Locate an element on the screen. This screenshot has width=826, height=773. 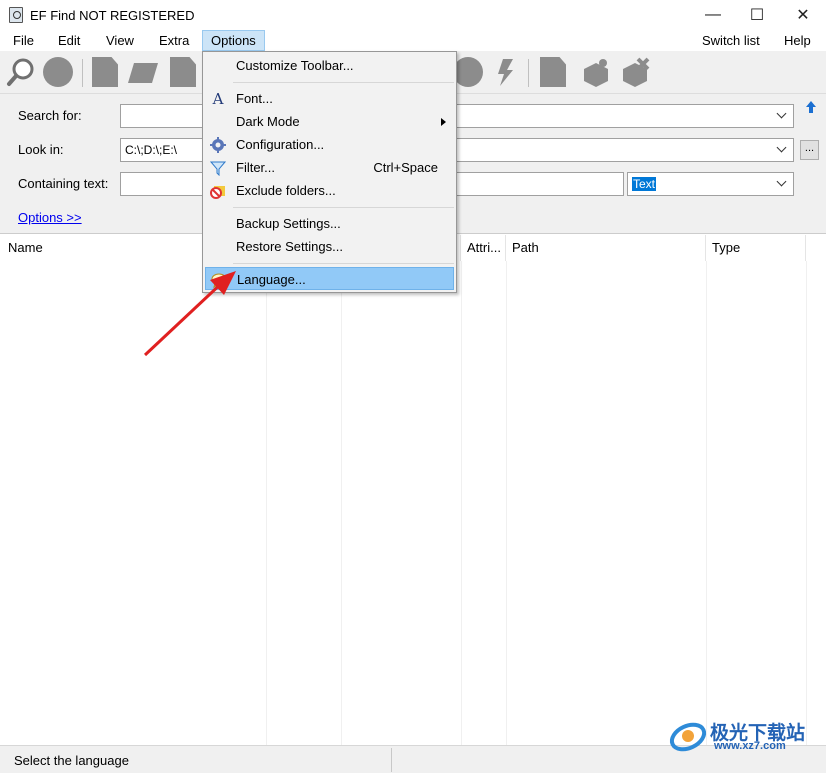
red-annotation-arrow-icon is located at coordinates (189, 314).